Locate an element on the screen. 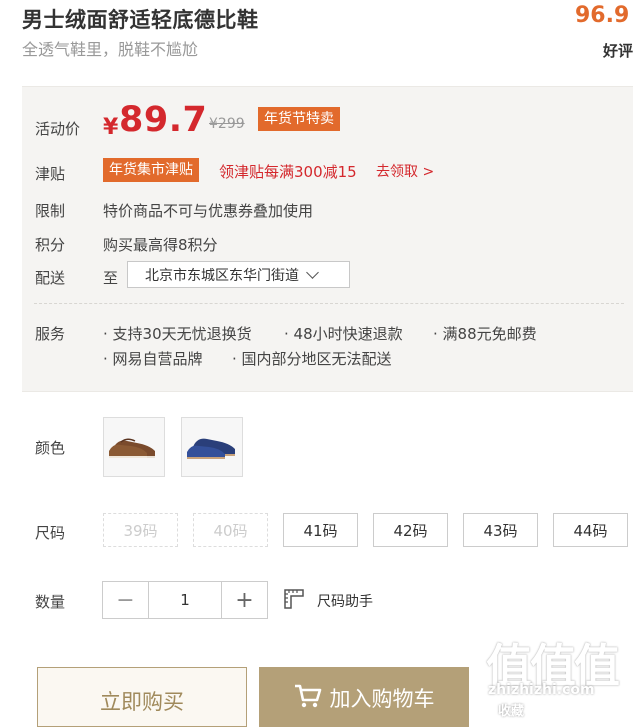 The image size is (633, 727). add-to-cart-button: 加入购物车 is located at coordinates (364, 697).